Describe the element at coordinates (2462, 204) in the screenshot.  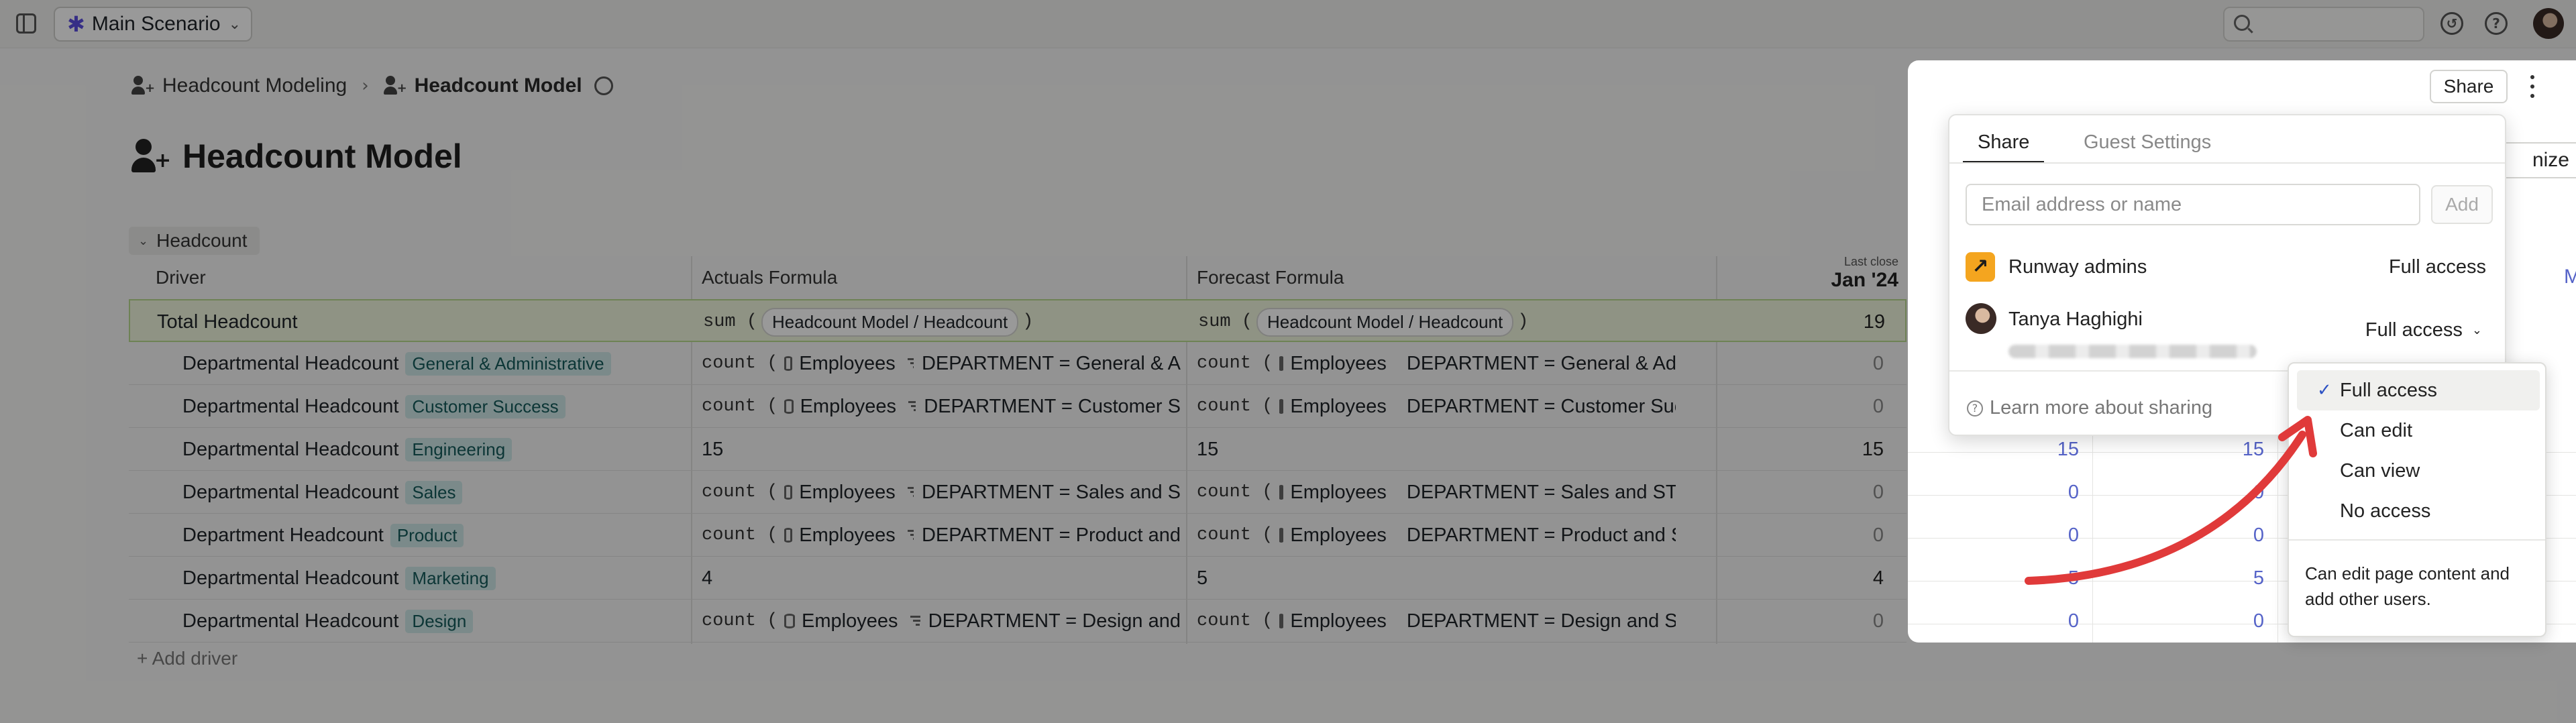
I see `add-button: Add` at that location.